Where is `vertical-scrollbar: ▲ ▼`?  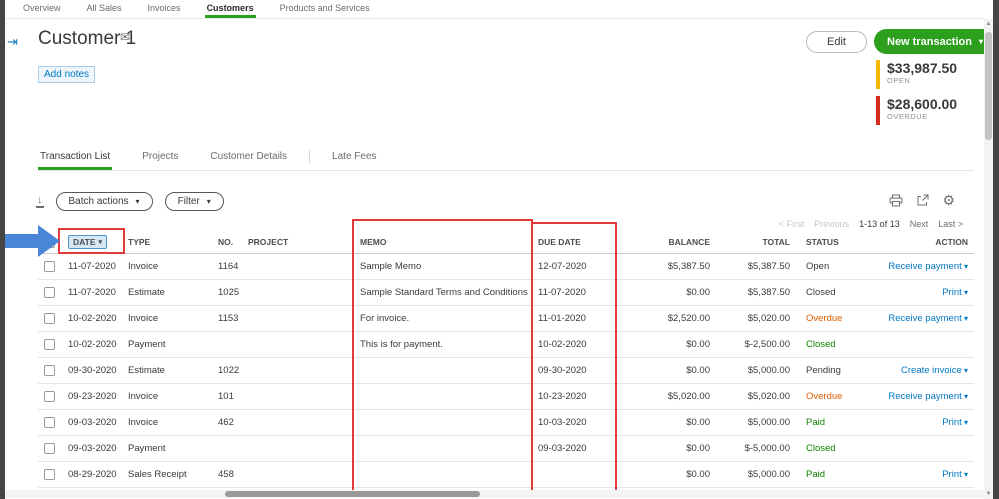
vertical-scrollbar: ▲ ▼ is located at coordinates (988, 259).